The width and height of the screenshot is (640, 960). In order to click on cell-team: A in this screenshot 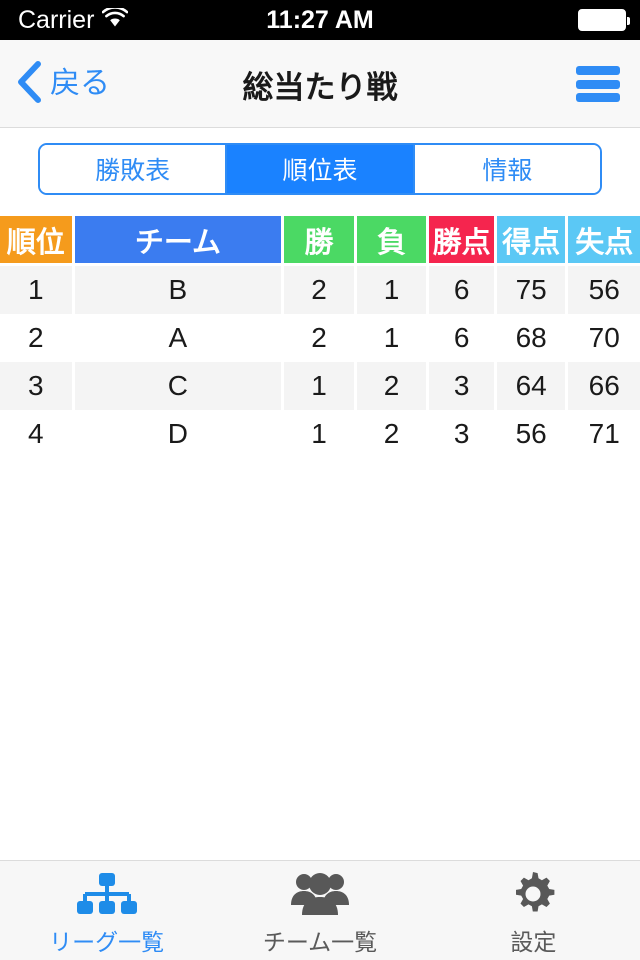, I will do `click(178, 338)`.